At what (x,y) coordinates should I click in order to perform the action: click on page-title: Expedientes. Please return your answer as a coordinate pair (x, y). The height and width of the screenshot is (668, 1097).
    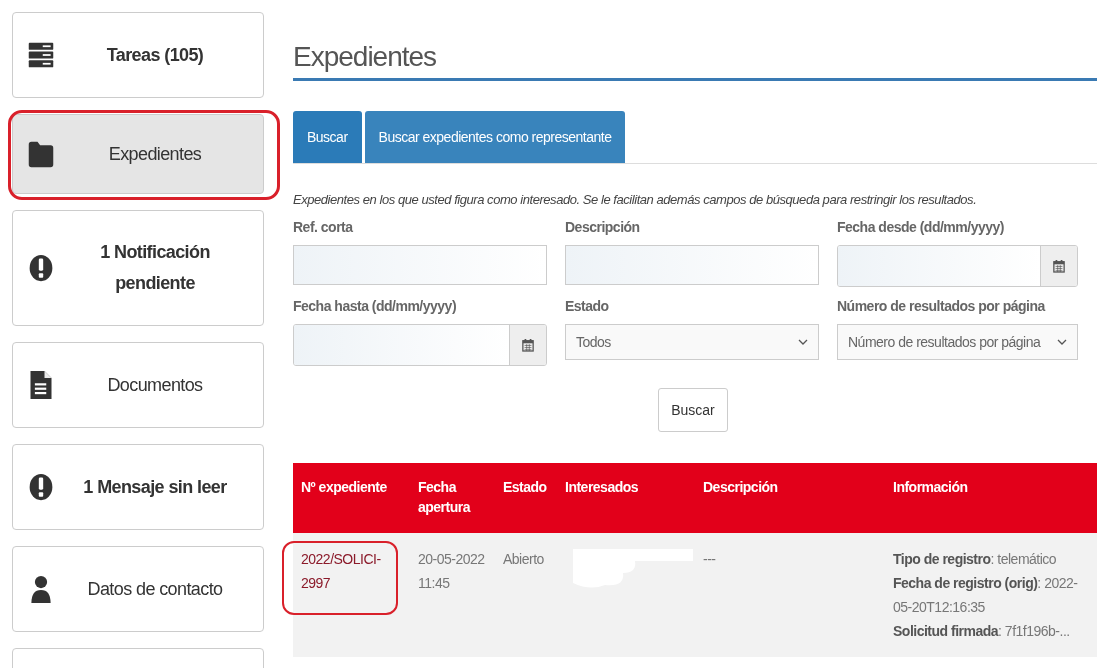
    Looking at the image, I should click on (695, 60).